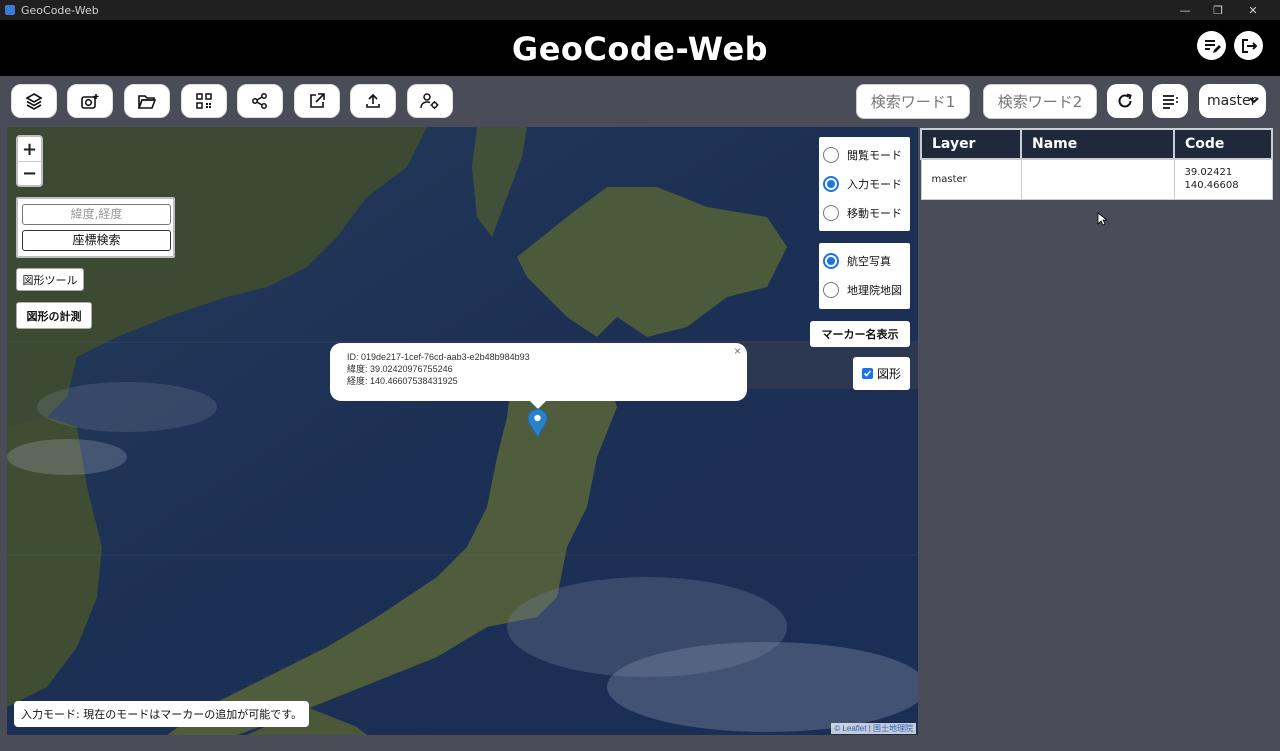 Image resolution: width=1280 pixels, height=751 pixels. I want to click on basemap-aerial-option: 航空写真, so click(864, 260).